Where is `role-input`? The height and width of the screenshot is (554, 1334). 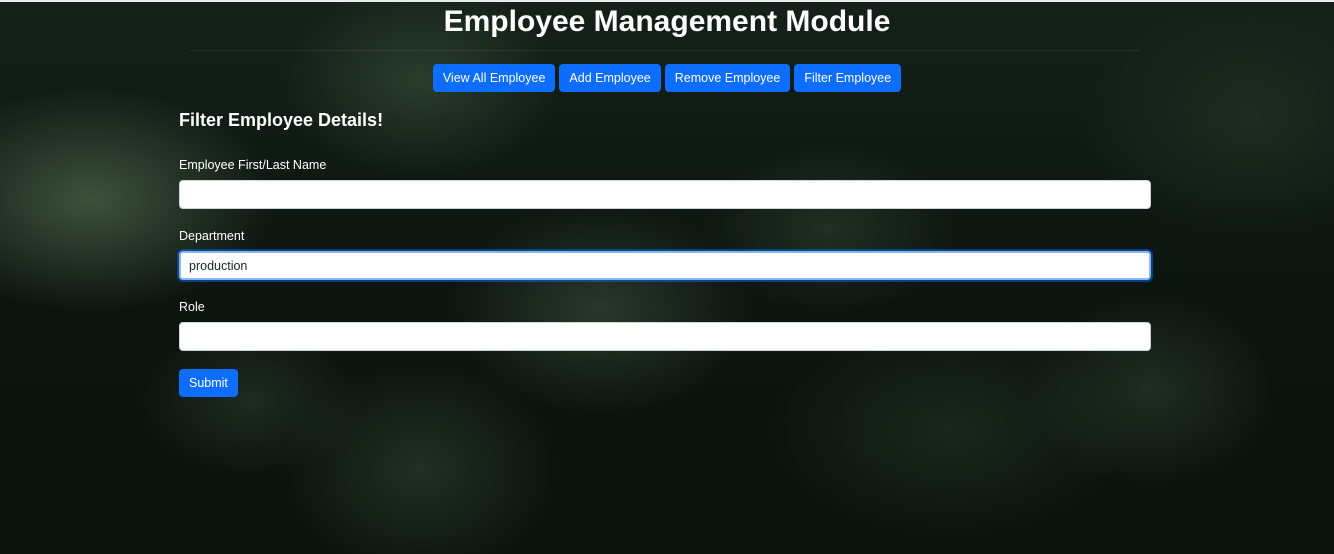
role-input is located at coordinates (665, 336).